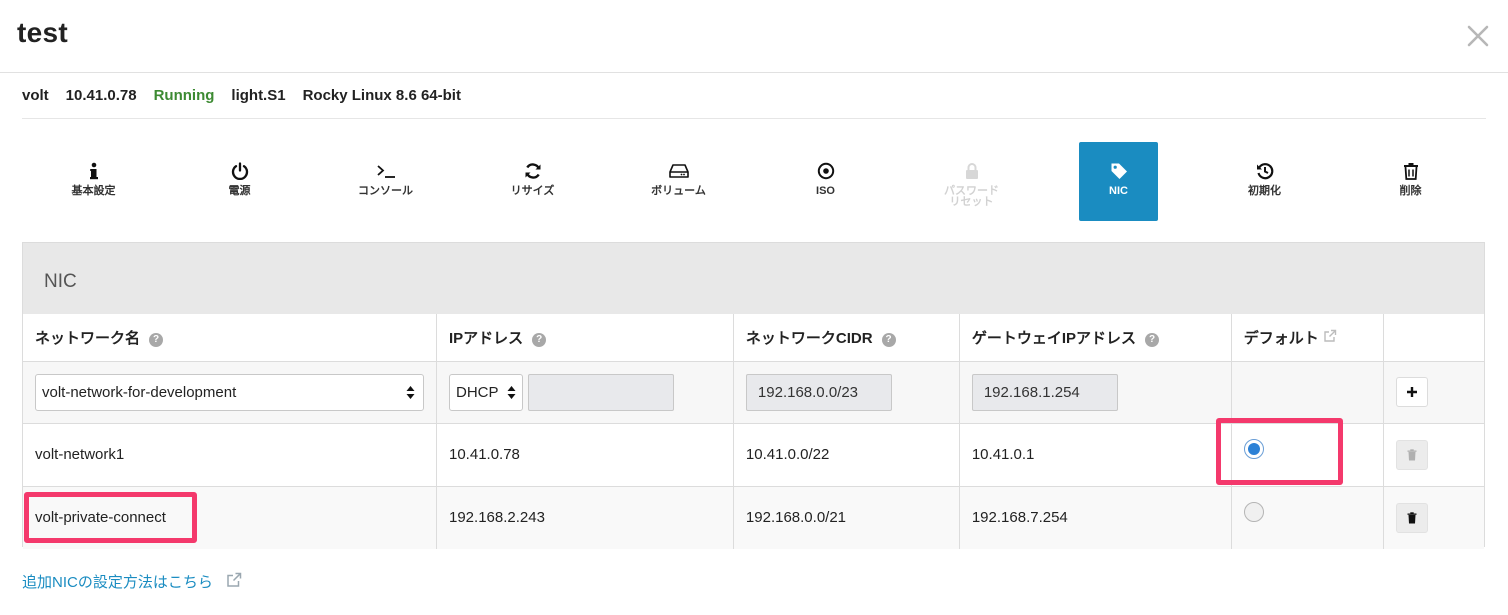 Image resolution: width=1508 pixels, height=615 pixels. I want to click on delete-nic-button-disabled, so click(1411, 454).